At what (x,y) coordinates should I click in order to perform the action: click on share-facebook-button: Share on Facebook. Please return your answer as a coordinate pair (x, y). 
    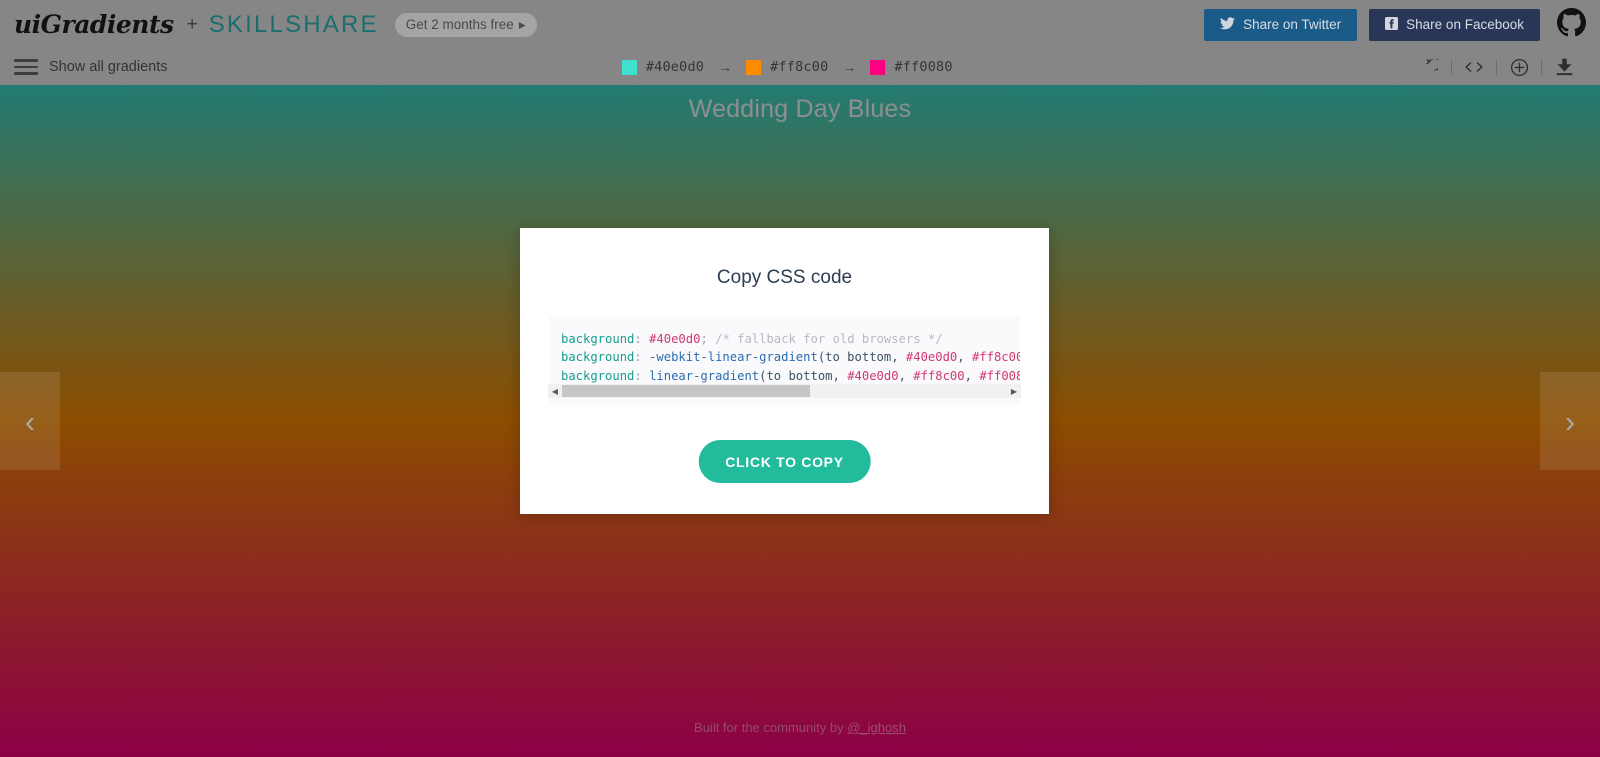
    Looking at the image, I should click on (1454, 24).